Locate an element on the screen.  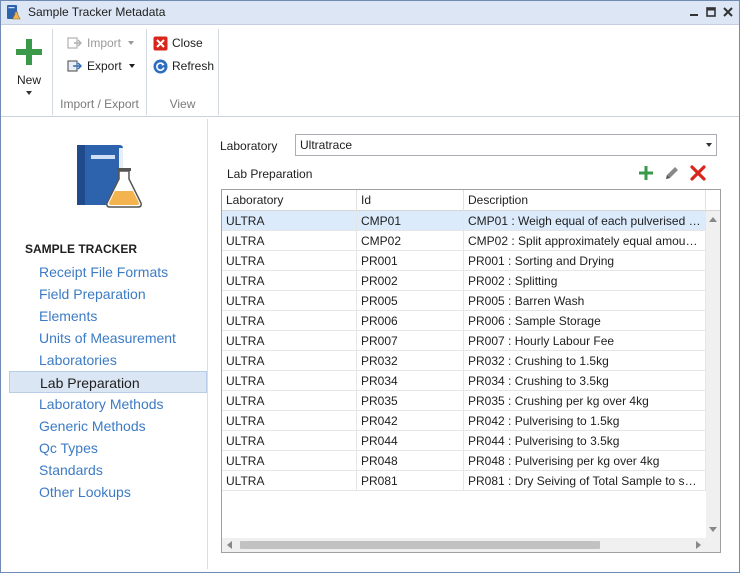
cell-description: PR034 : Crushing to 3.5kg is located at coordinates (585, 381).